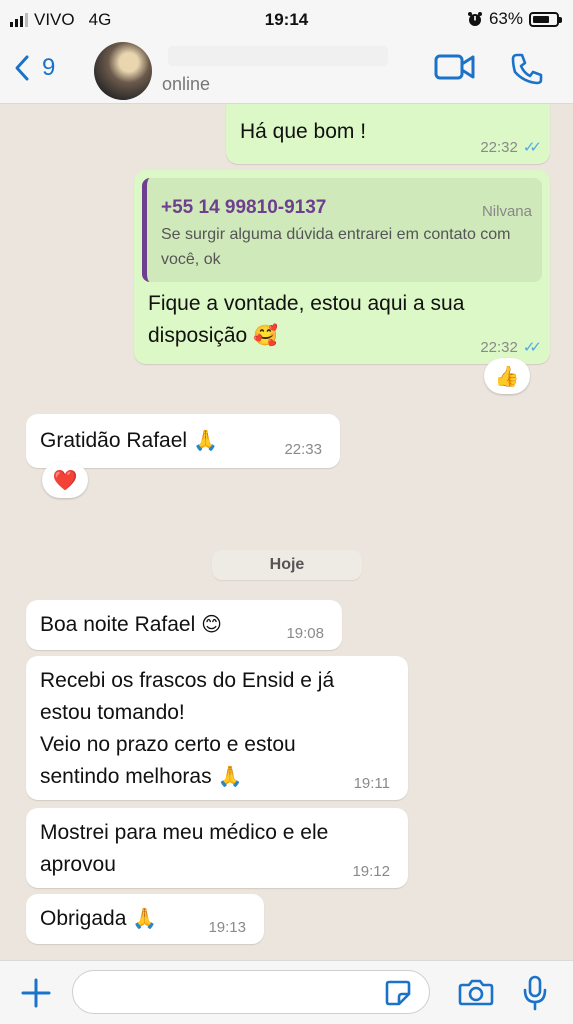 The image size is (573, 1024). Describe the element at coordinates (505, 18) in the screenshot. I see `battery-percent: 63%` at that location.